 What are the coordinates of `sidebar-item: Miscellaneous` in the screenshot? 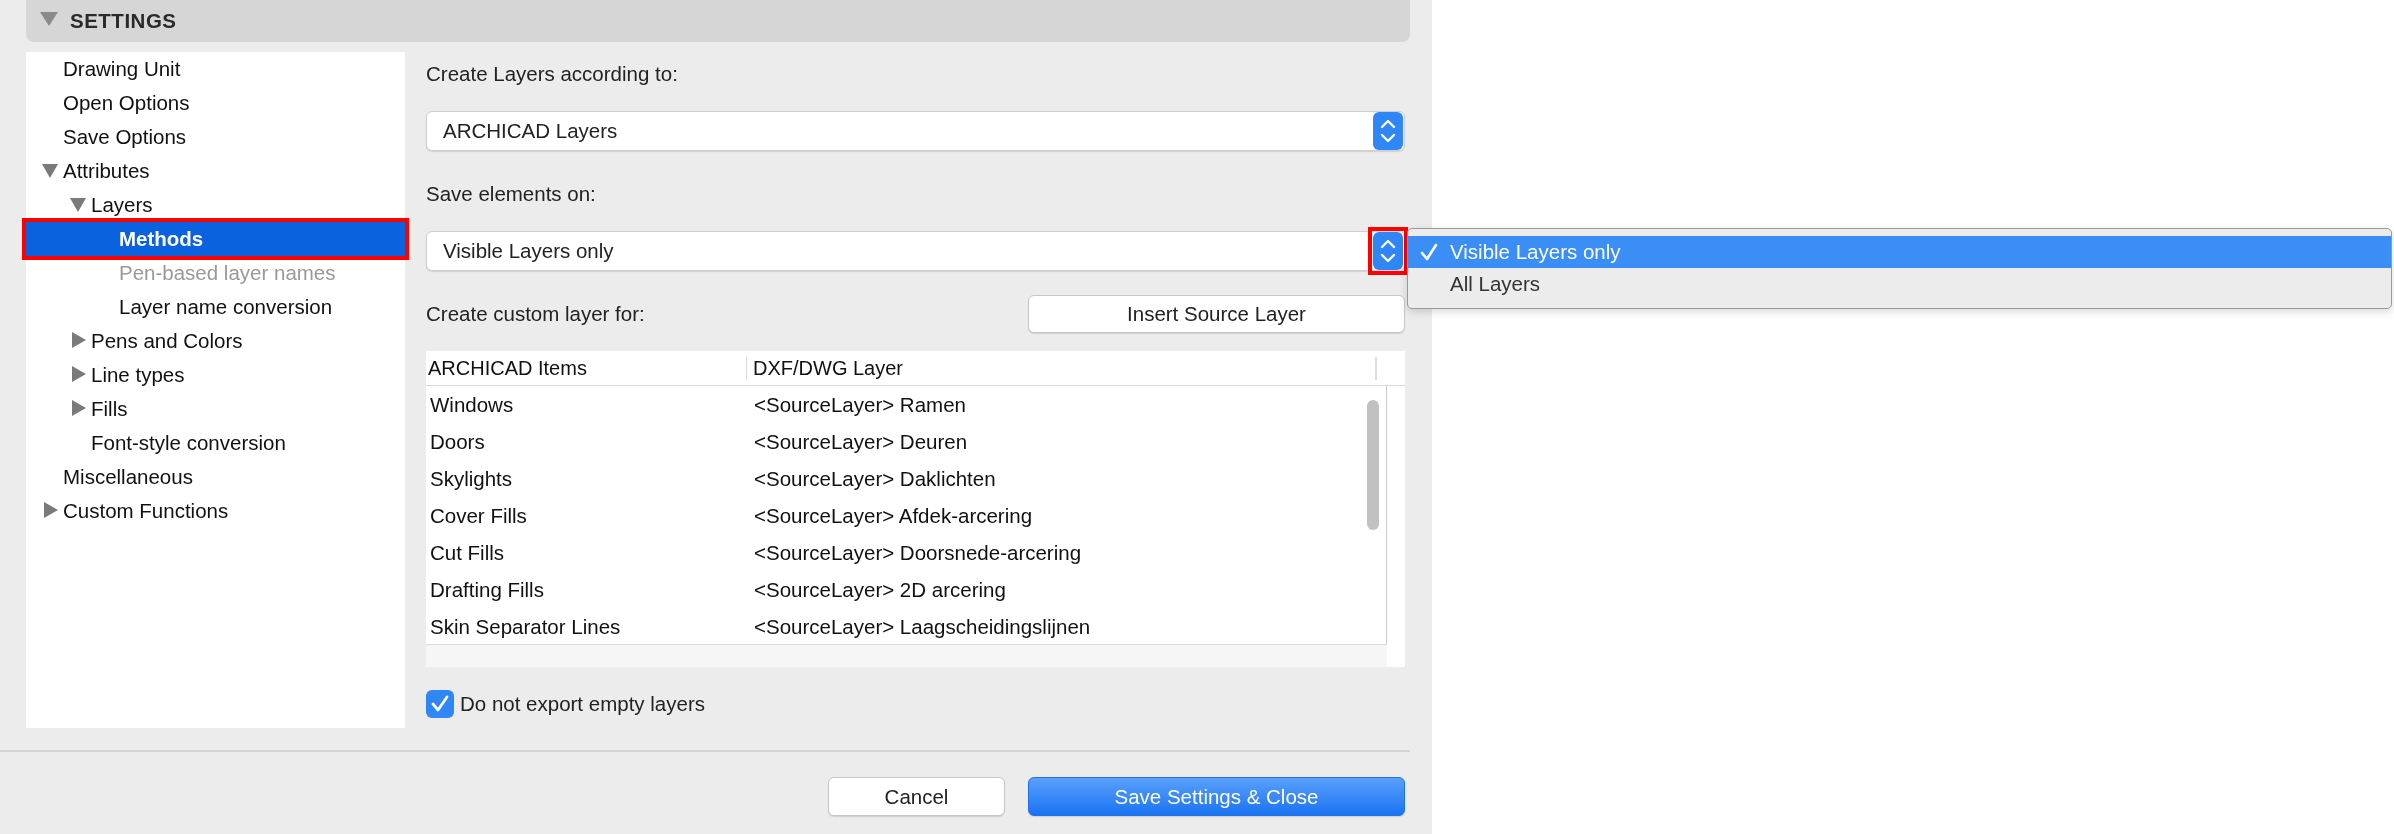 It's located at (215, 477).